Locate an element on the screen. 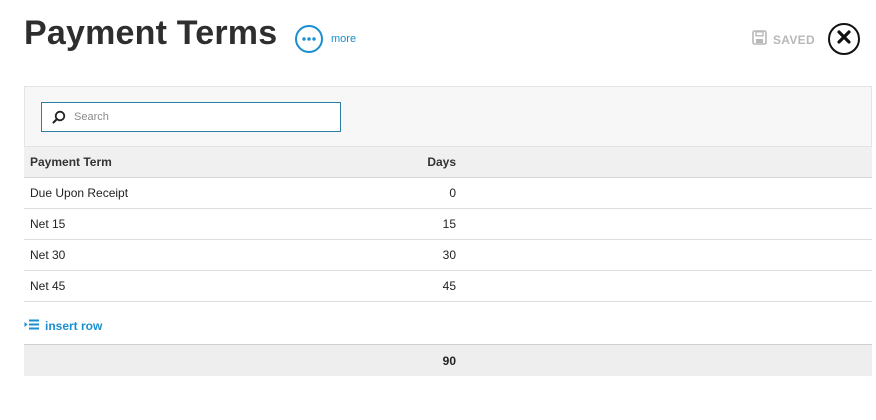  saved-label: SAVED is located at coordinates (794, 40).